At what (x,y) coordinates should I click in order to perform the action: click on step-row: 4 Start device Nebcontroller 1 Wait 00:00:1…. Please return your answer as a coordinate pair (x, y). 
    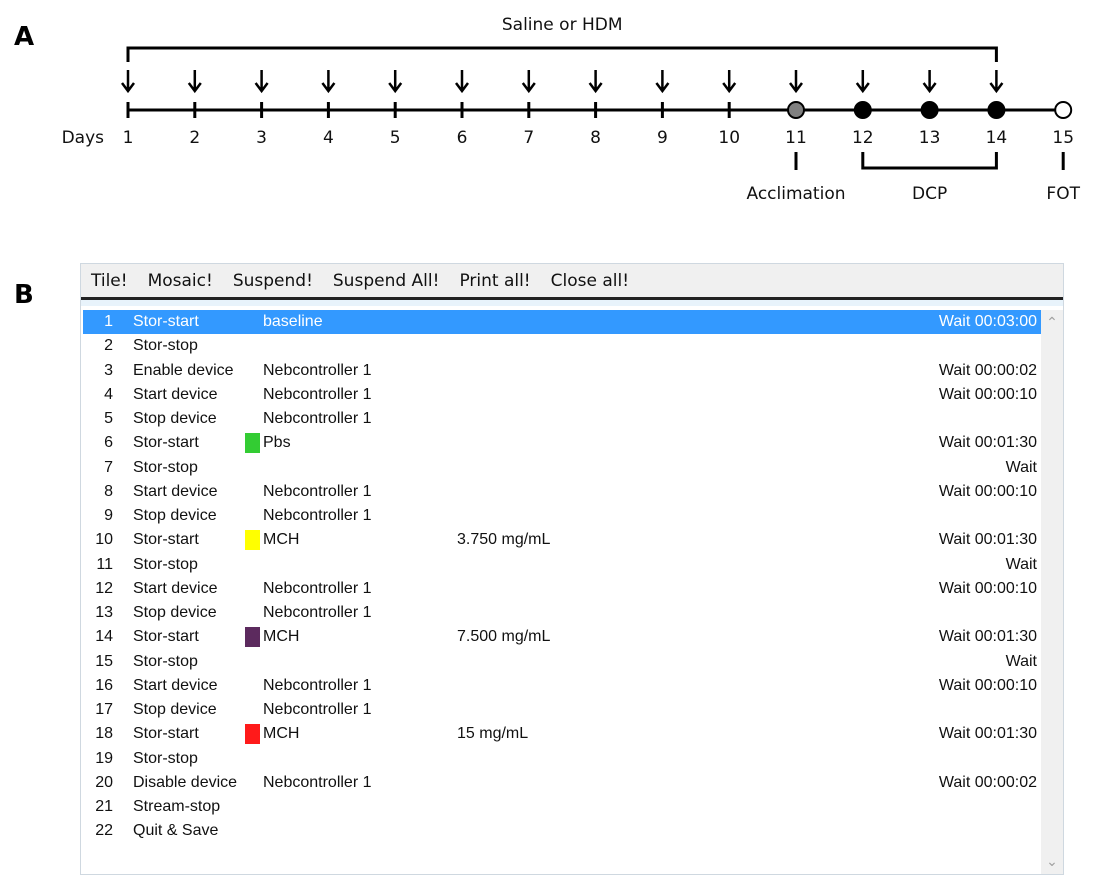
    Looking at the image, I should click on (562, 395).